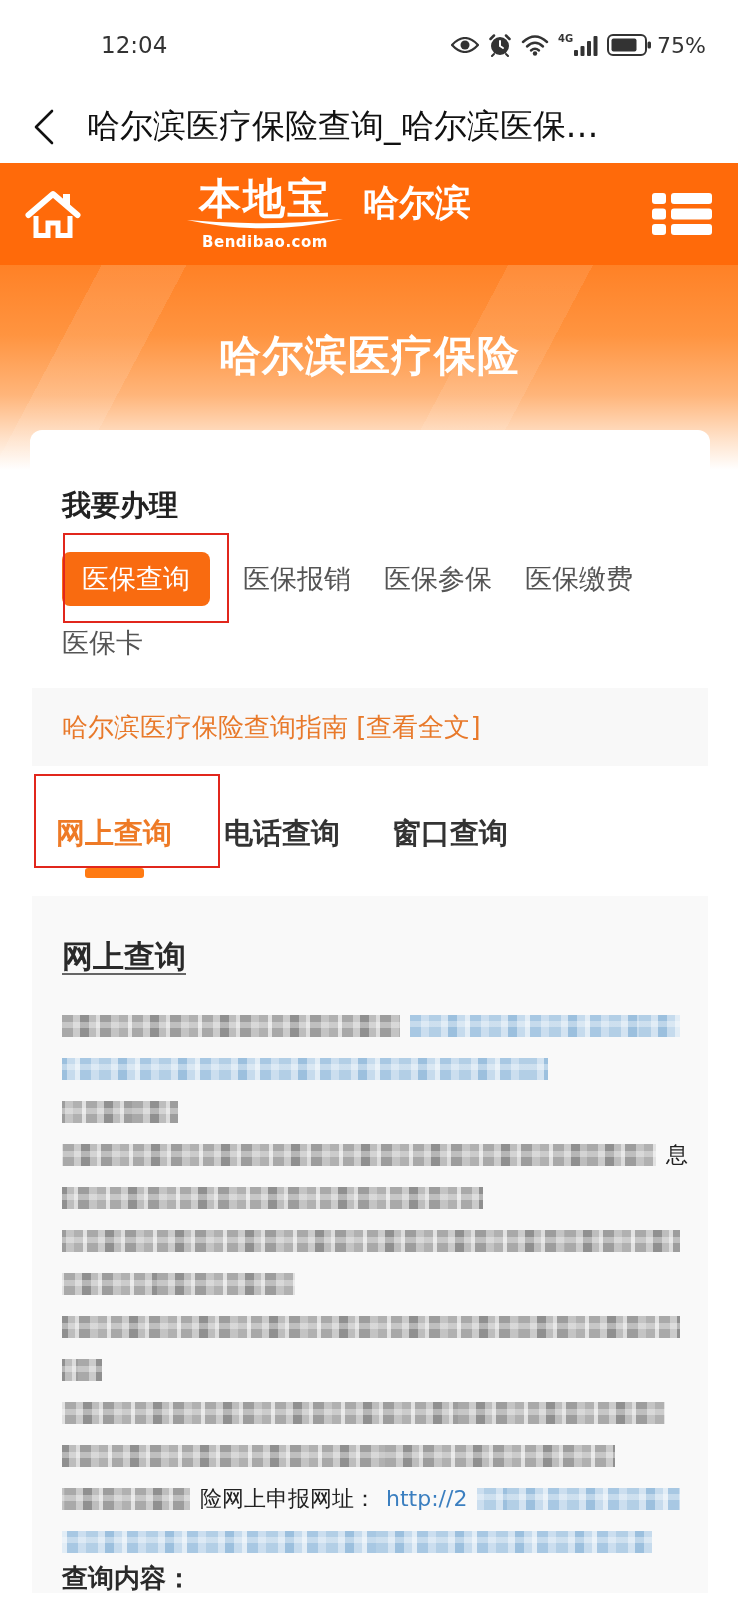 This screenshot has width=738, height=1600. Describe the element at coordinates (114, 873) in the screenshot. I see `active-tab-indicator` at that location.